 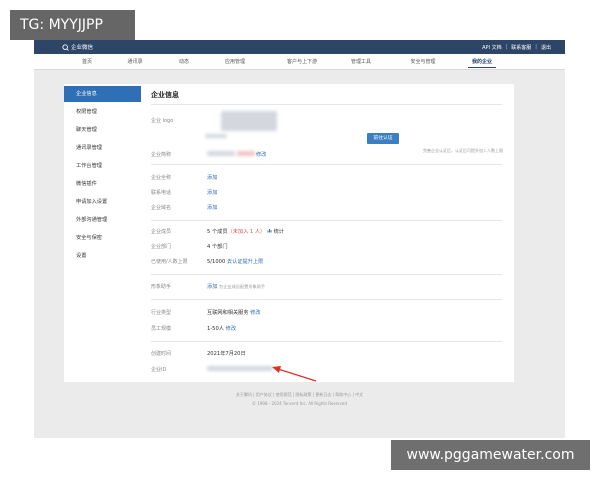 I want to click on watermark-top-left: TG: MYYJJPP, so click(x=72, y=25).